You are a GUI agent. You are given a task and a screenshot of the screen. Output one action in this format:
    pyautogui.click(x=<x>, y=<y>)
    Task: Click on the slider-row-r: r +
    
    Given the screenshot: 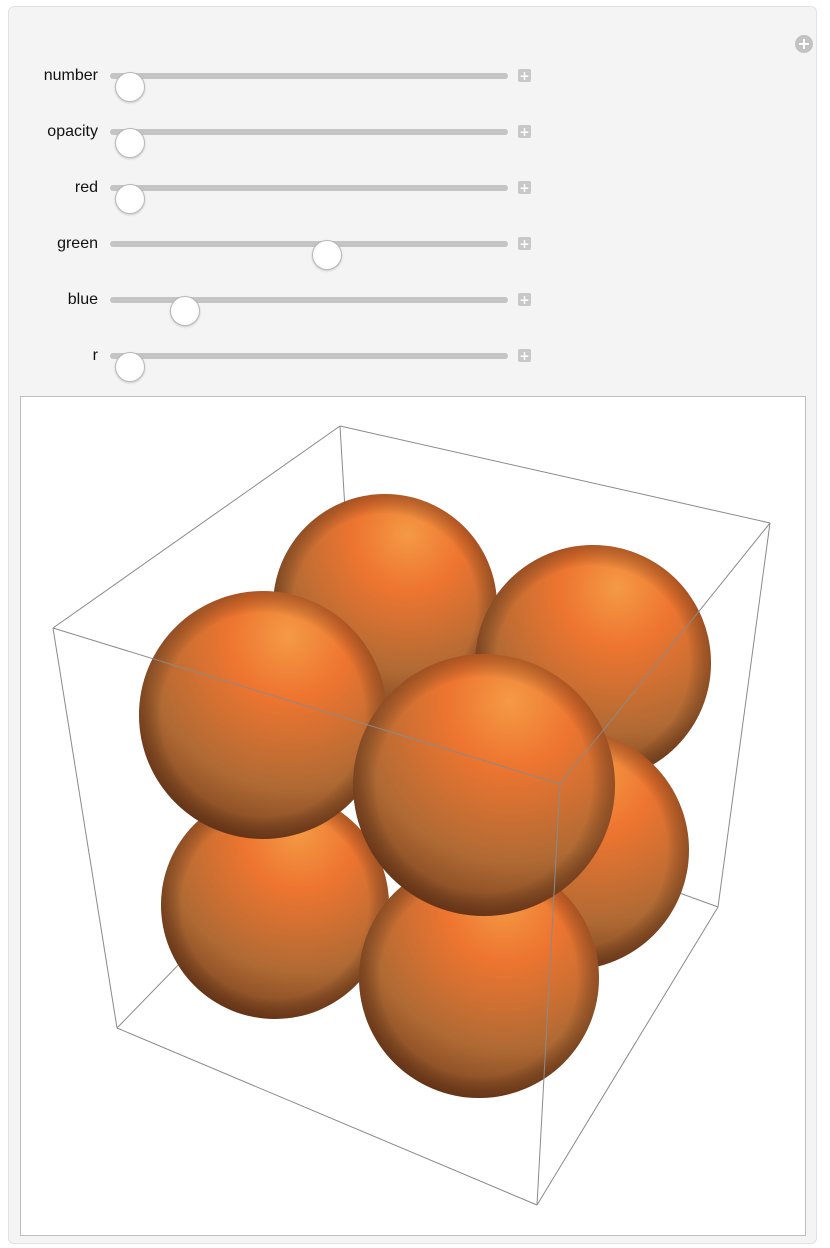 What is the action you would take?
    pyautogui.click(x=300, y=361)
    